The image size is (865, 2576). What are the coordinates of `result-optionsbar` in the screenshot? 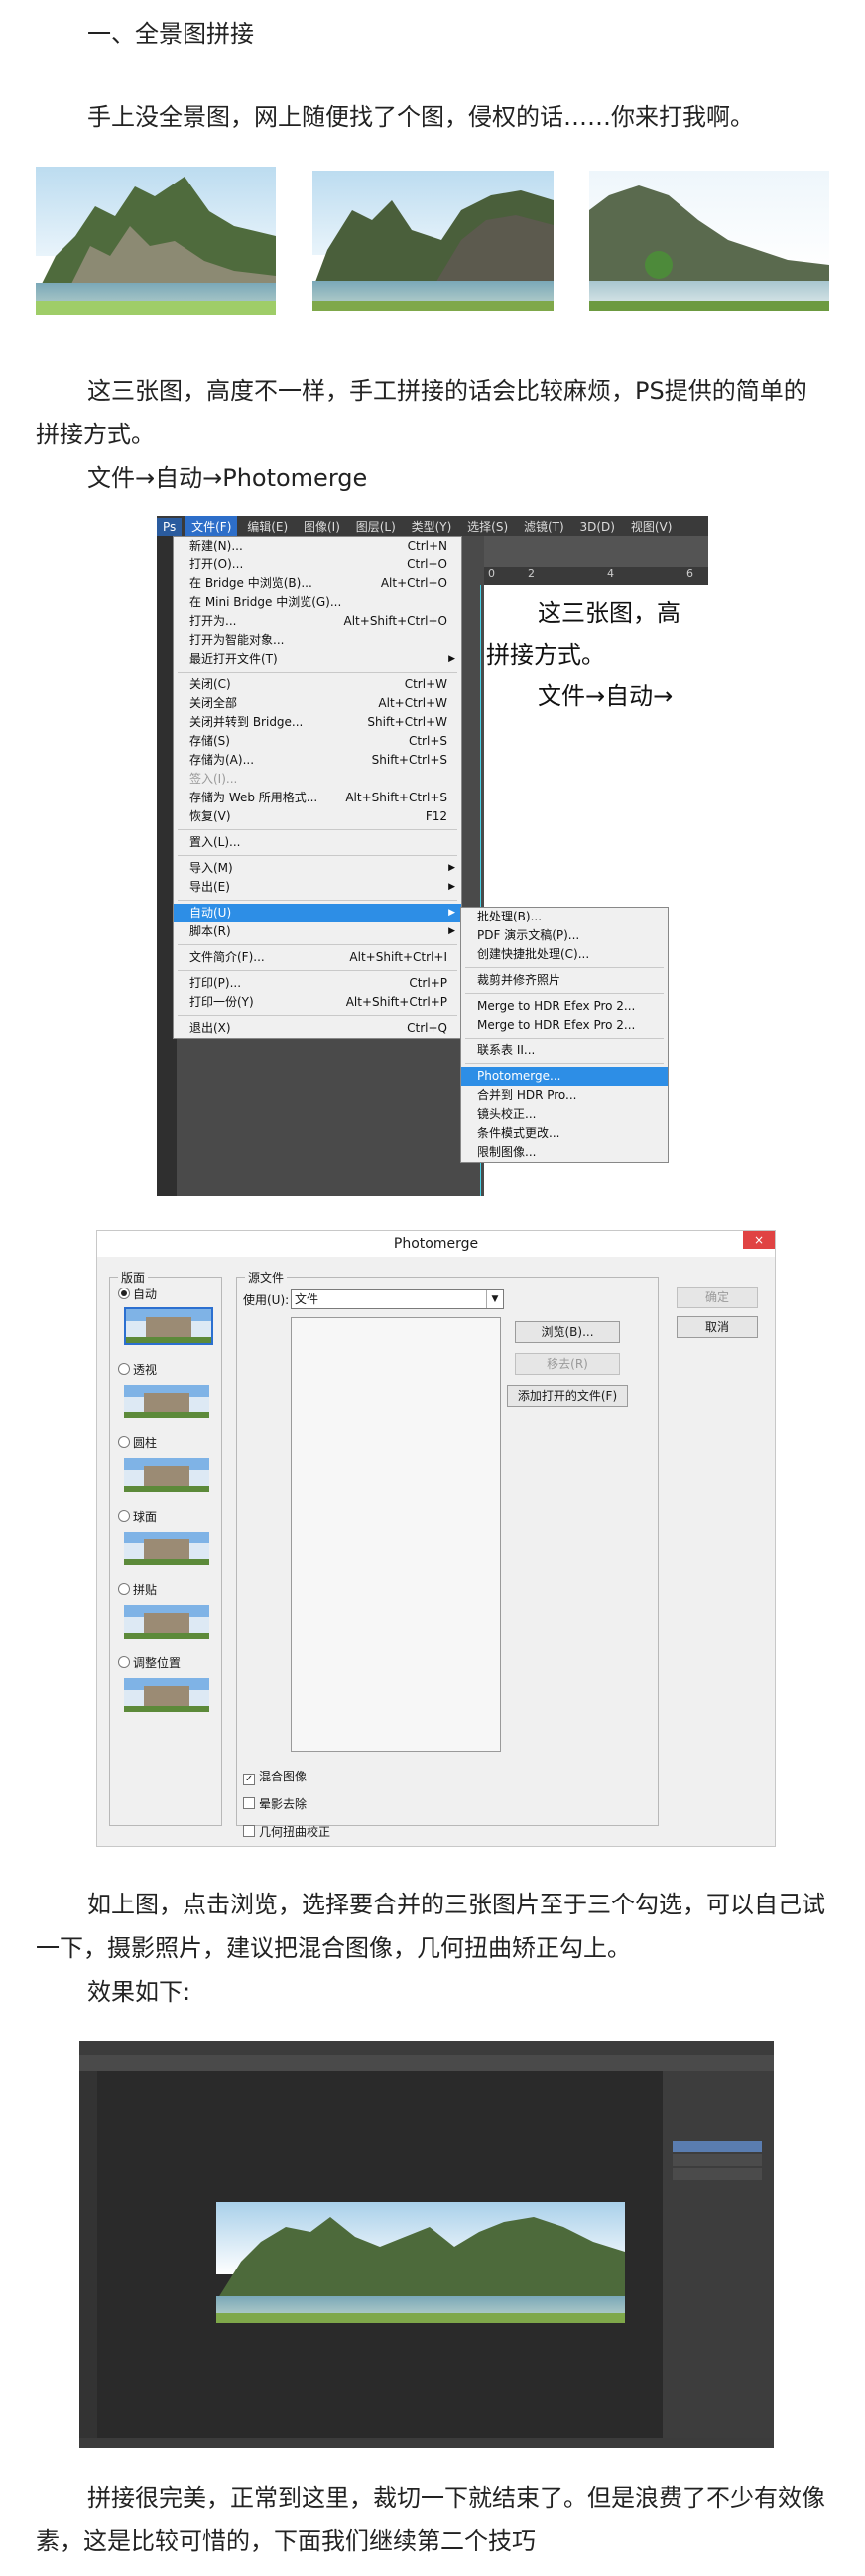 It's located at (426, 2063).